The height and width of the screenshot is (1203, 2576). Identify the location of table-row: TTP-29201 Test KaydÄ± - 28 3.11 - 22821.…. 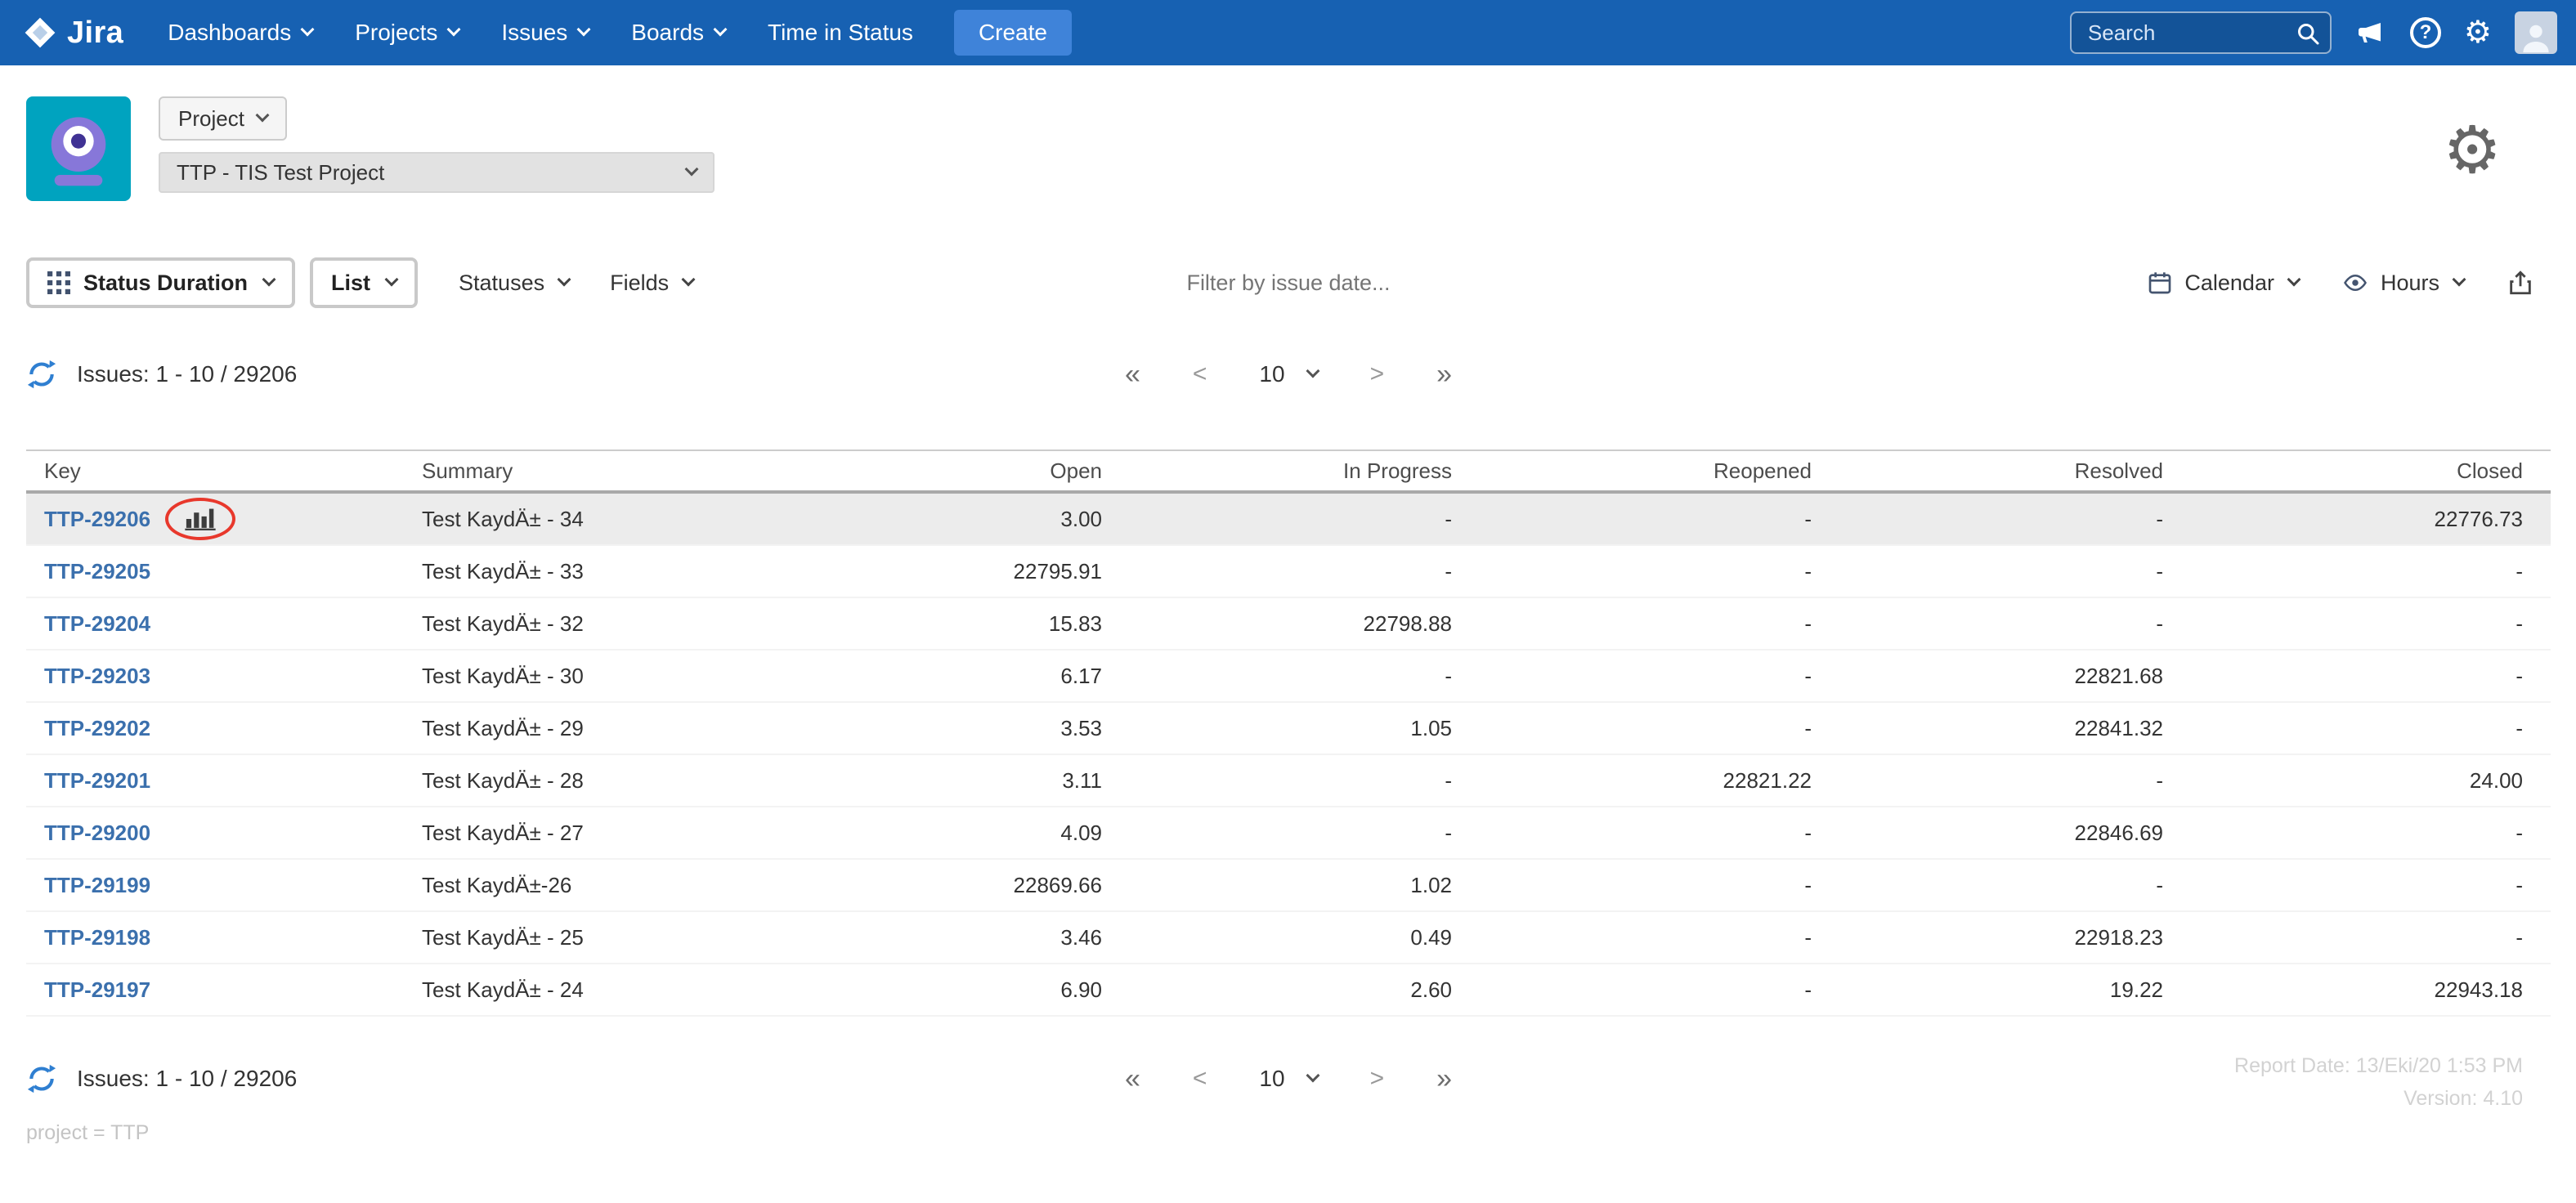
(1289, 781).